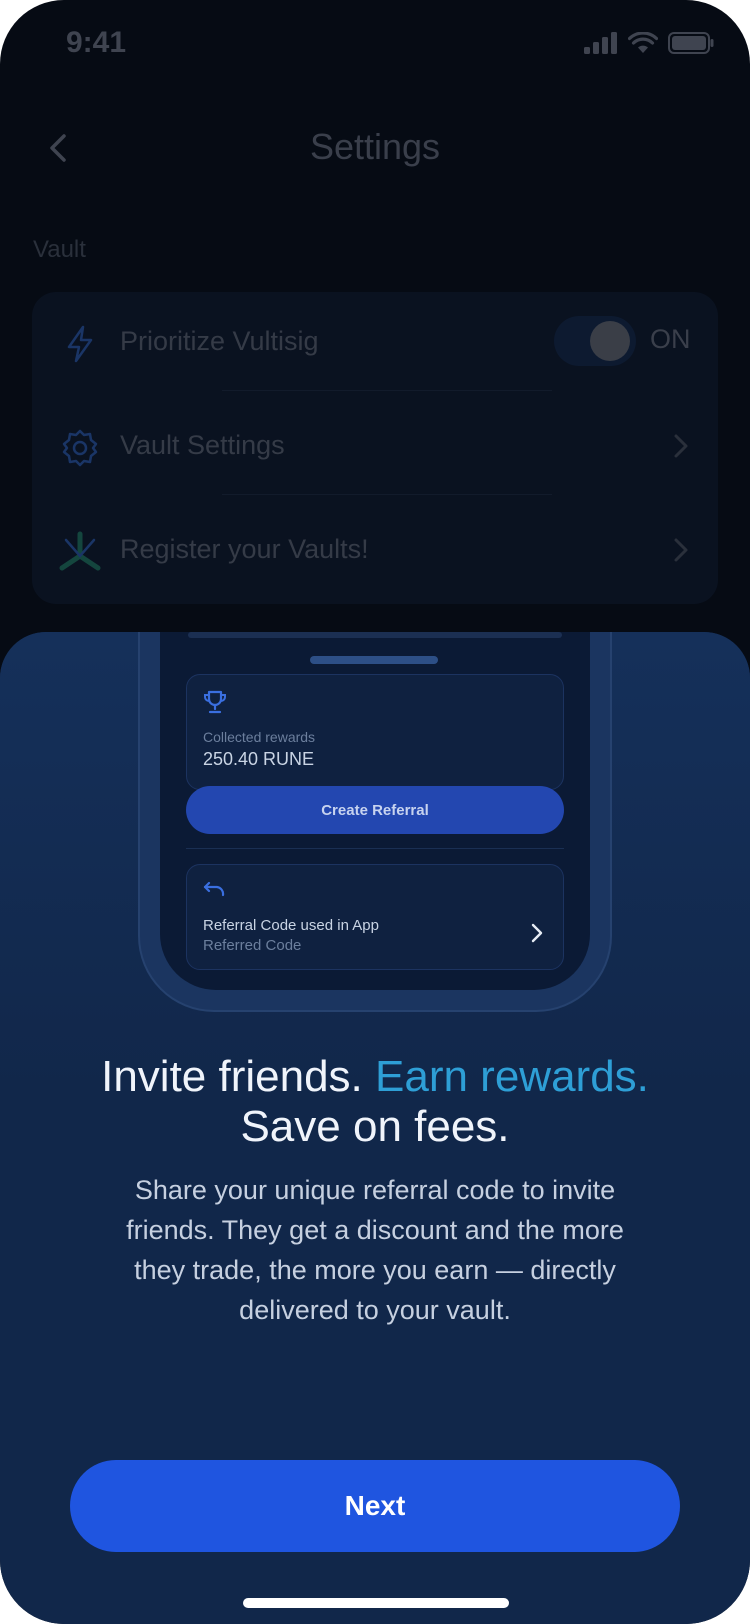  What do you see at coordinates (80, 344) in the screenshot?
I see `lightning-icon` at bounding box center [80, 344].